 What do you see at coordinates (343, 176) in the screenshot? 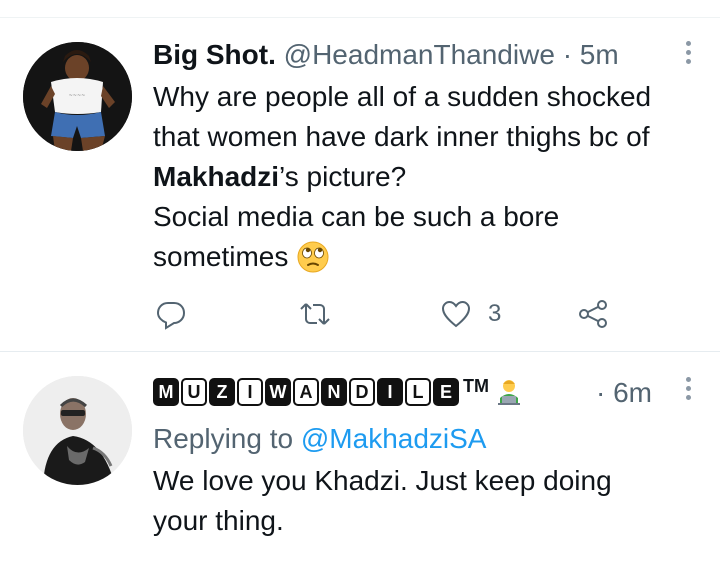
I see `tweet-line-rest: ’s picture?` at bounding box center [343, 176].